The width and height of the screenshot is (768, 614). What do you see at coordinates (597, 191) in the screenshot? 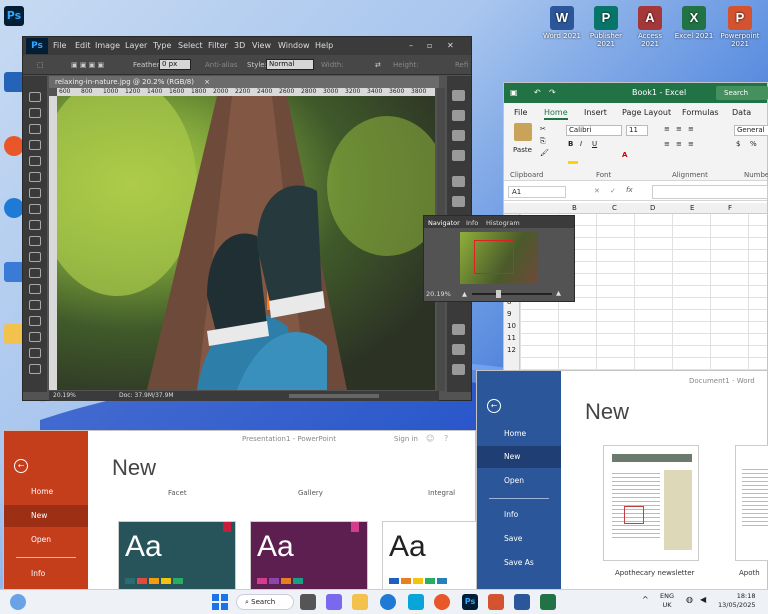
I see `cancel-icon: ✕` at bounding box center [597, 191].